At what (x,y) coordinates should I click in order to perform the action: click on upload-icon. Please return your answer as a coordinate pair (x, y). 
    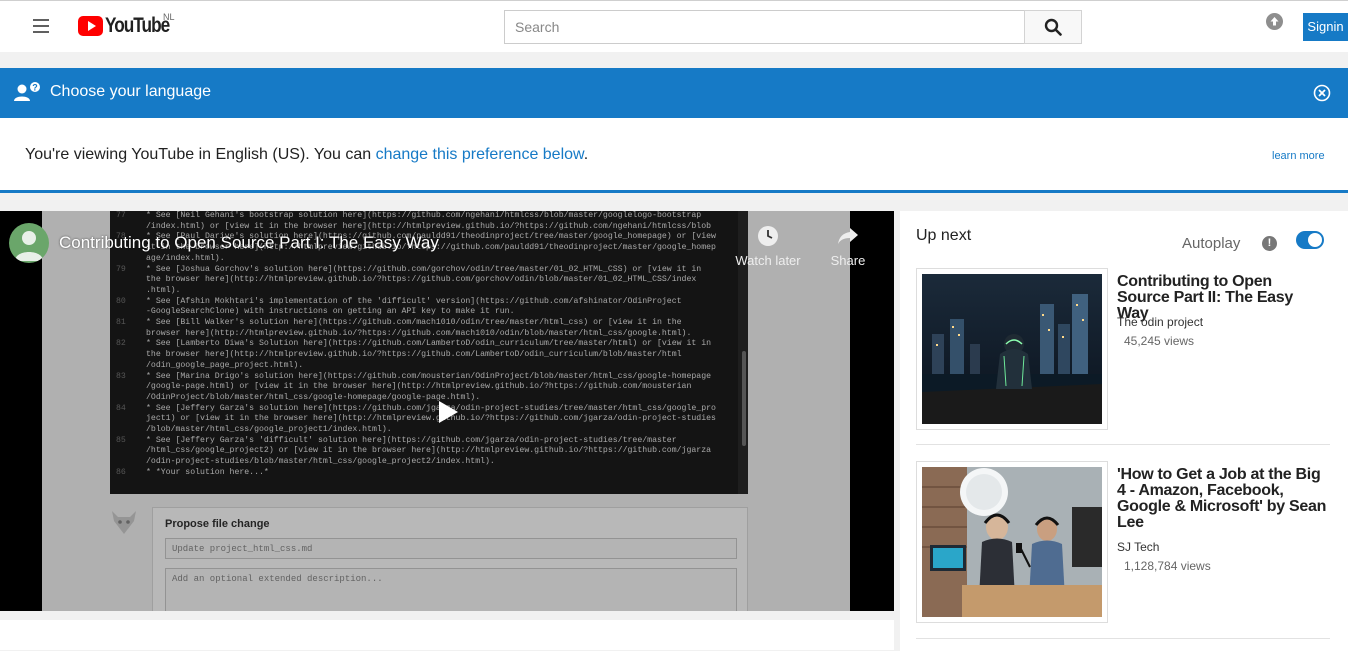
    Looking at the image, I should click on (1274, 21).